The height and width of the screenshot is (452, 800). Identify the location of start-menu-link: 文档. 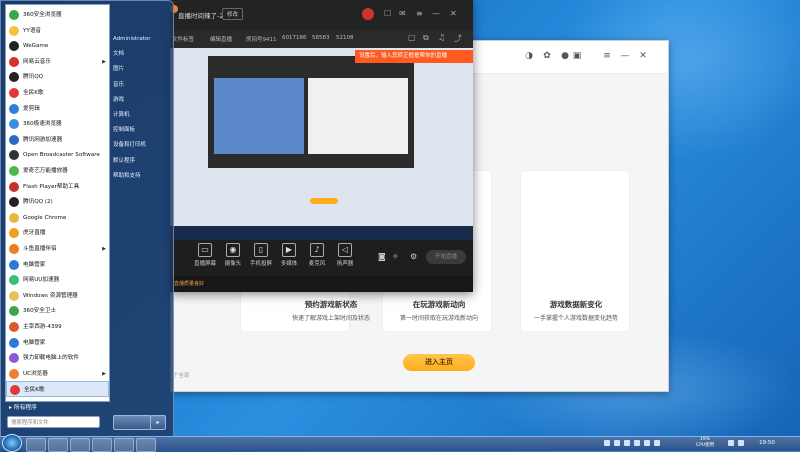
(142, 54).